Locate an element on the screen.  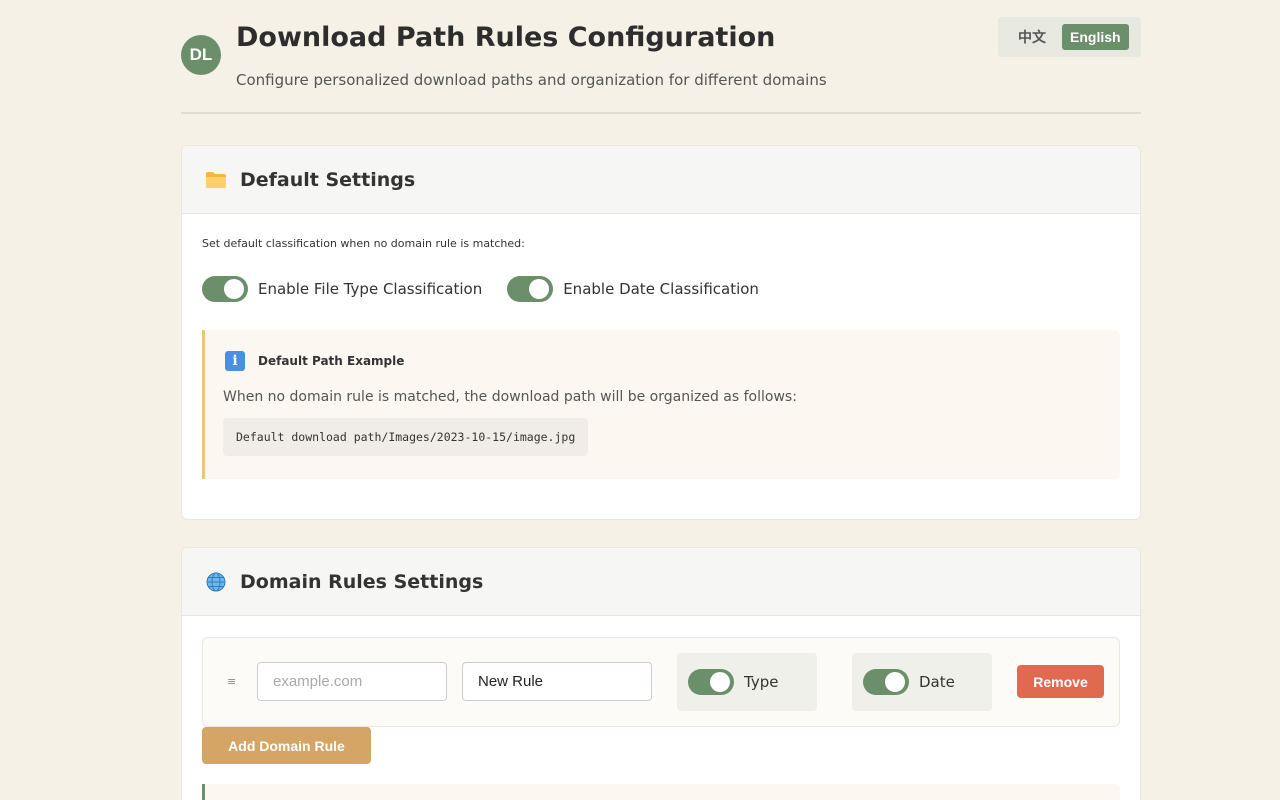
domain-rules-info-box is located at coordinates (661, 792).